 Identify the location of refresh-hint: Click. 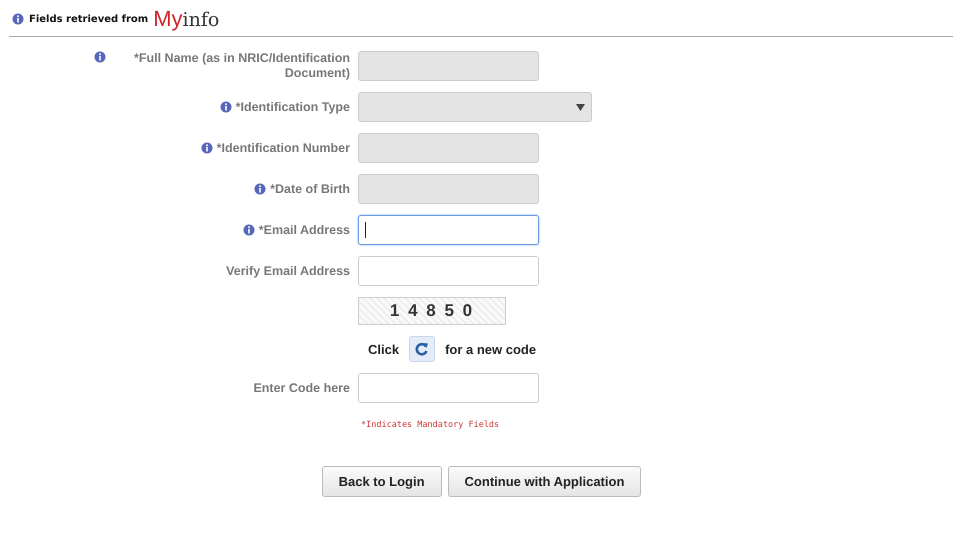
(384, 349).